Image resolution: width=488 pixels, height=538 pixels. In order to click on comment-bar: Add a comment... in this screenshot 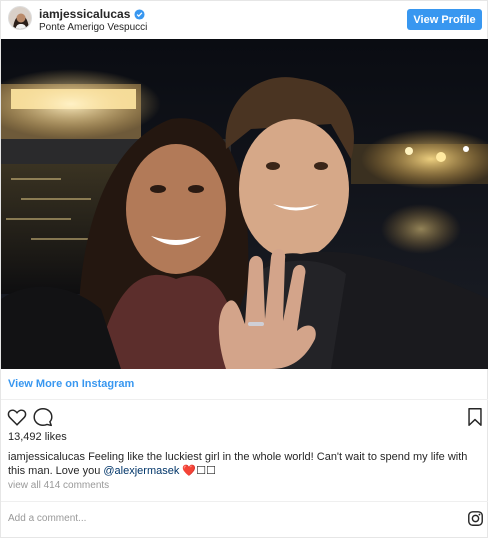, I will do `click(244, 519)`.